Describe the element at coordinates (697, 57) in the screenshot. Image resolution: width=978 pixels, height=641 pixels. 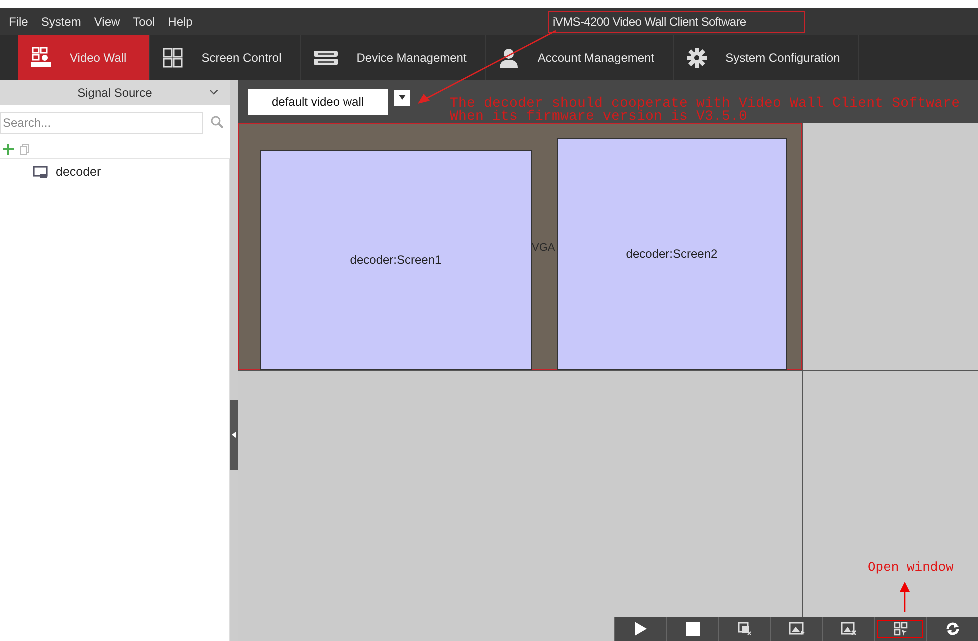
I see `settings-icon` at that location.